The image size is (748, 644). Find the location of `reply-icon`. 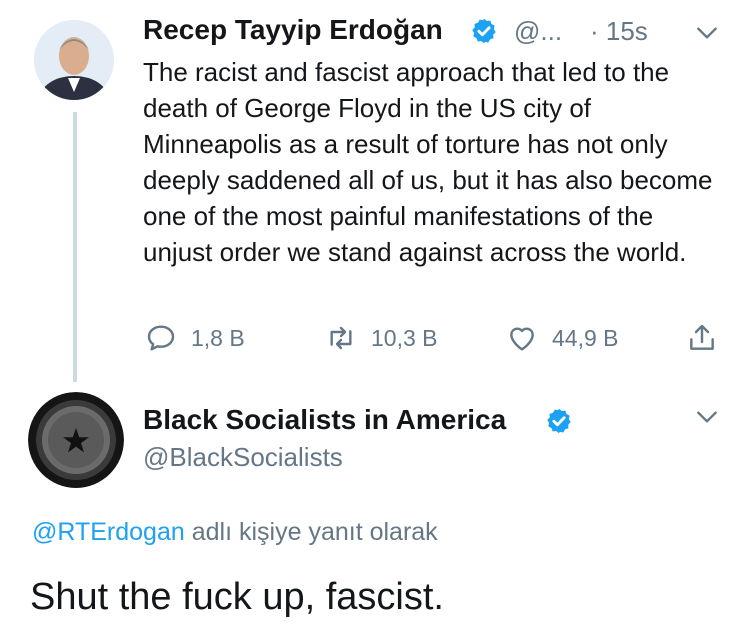

reply-icon is located at coordinates (161, 338).